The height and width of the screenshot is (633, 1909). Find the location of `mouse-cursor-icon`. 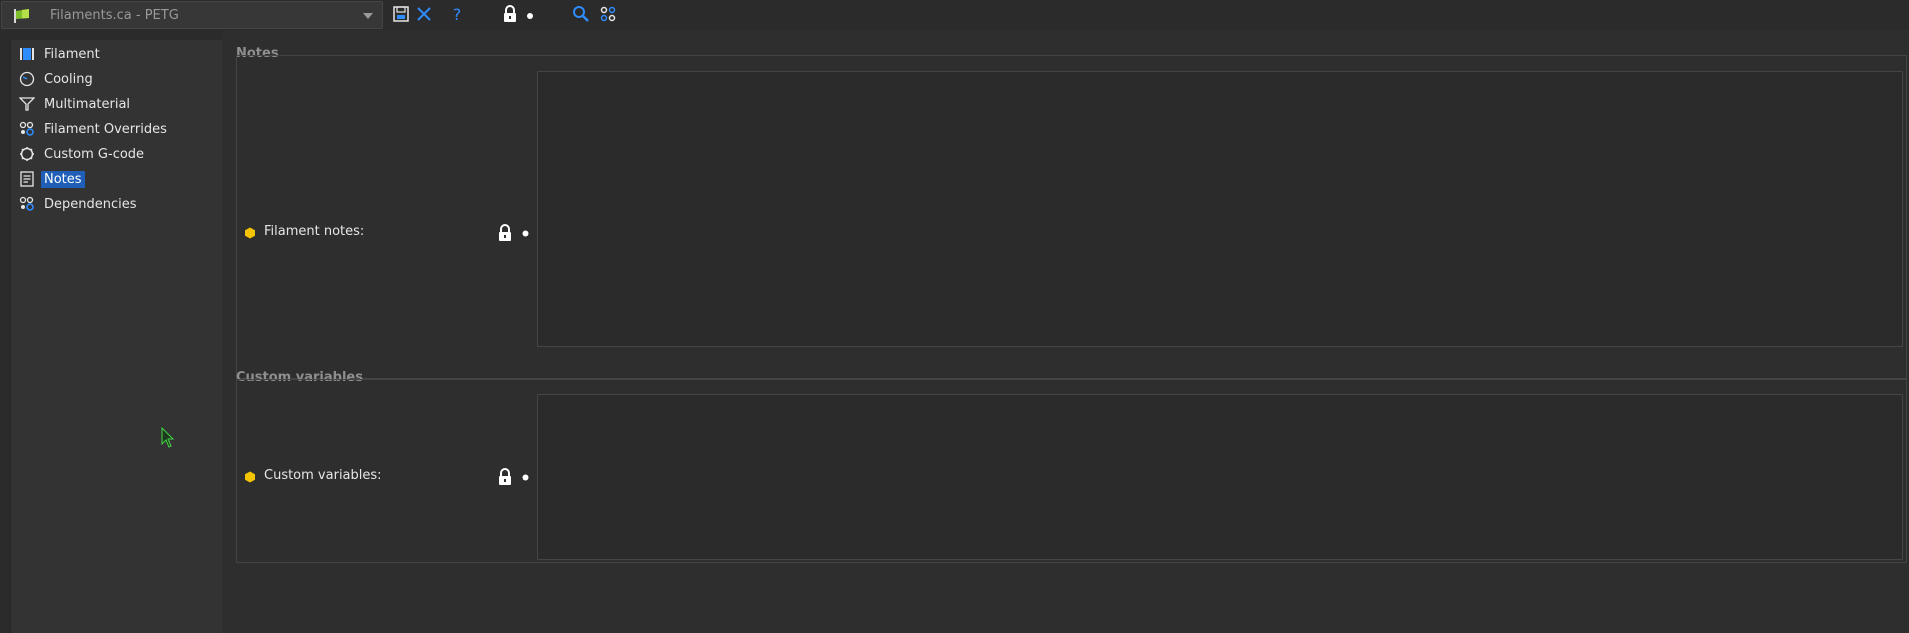

mouse-cursor-icon is located at coordinates (168, 437).